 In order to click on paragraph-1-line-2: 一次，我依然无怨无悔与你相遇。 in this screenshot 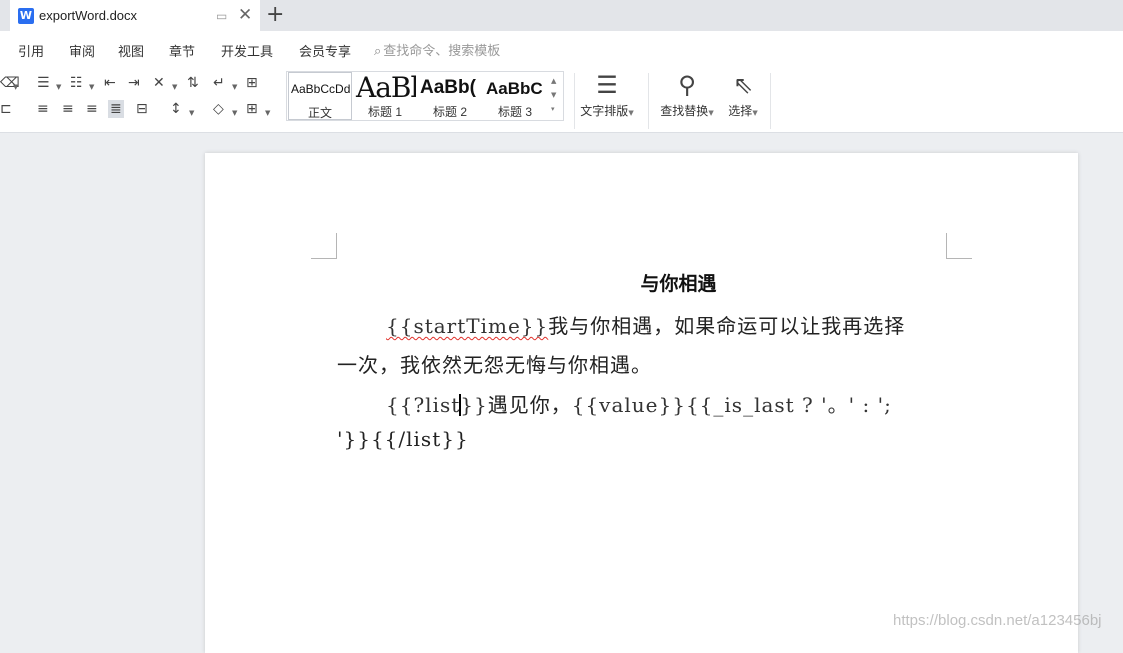, I will do `click(494, 363)`.